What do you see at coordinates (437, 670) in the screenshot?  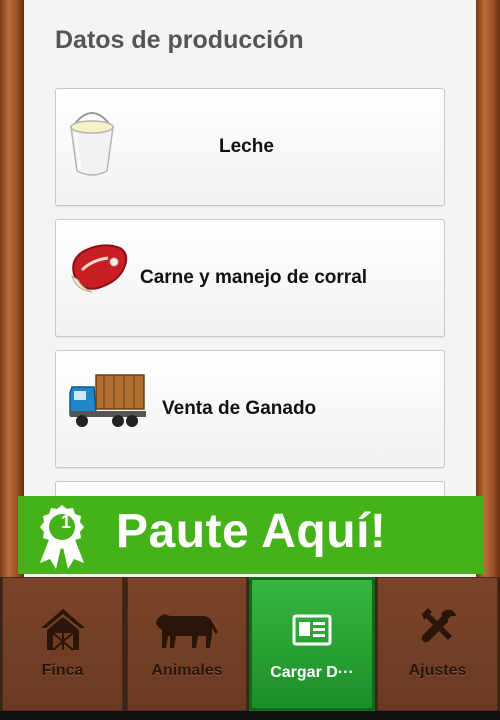 I see `tab-ajustes-label: Ajustes` at bounding box center [437, 670].